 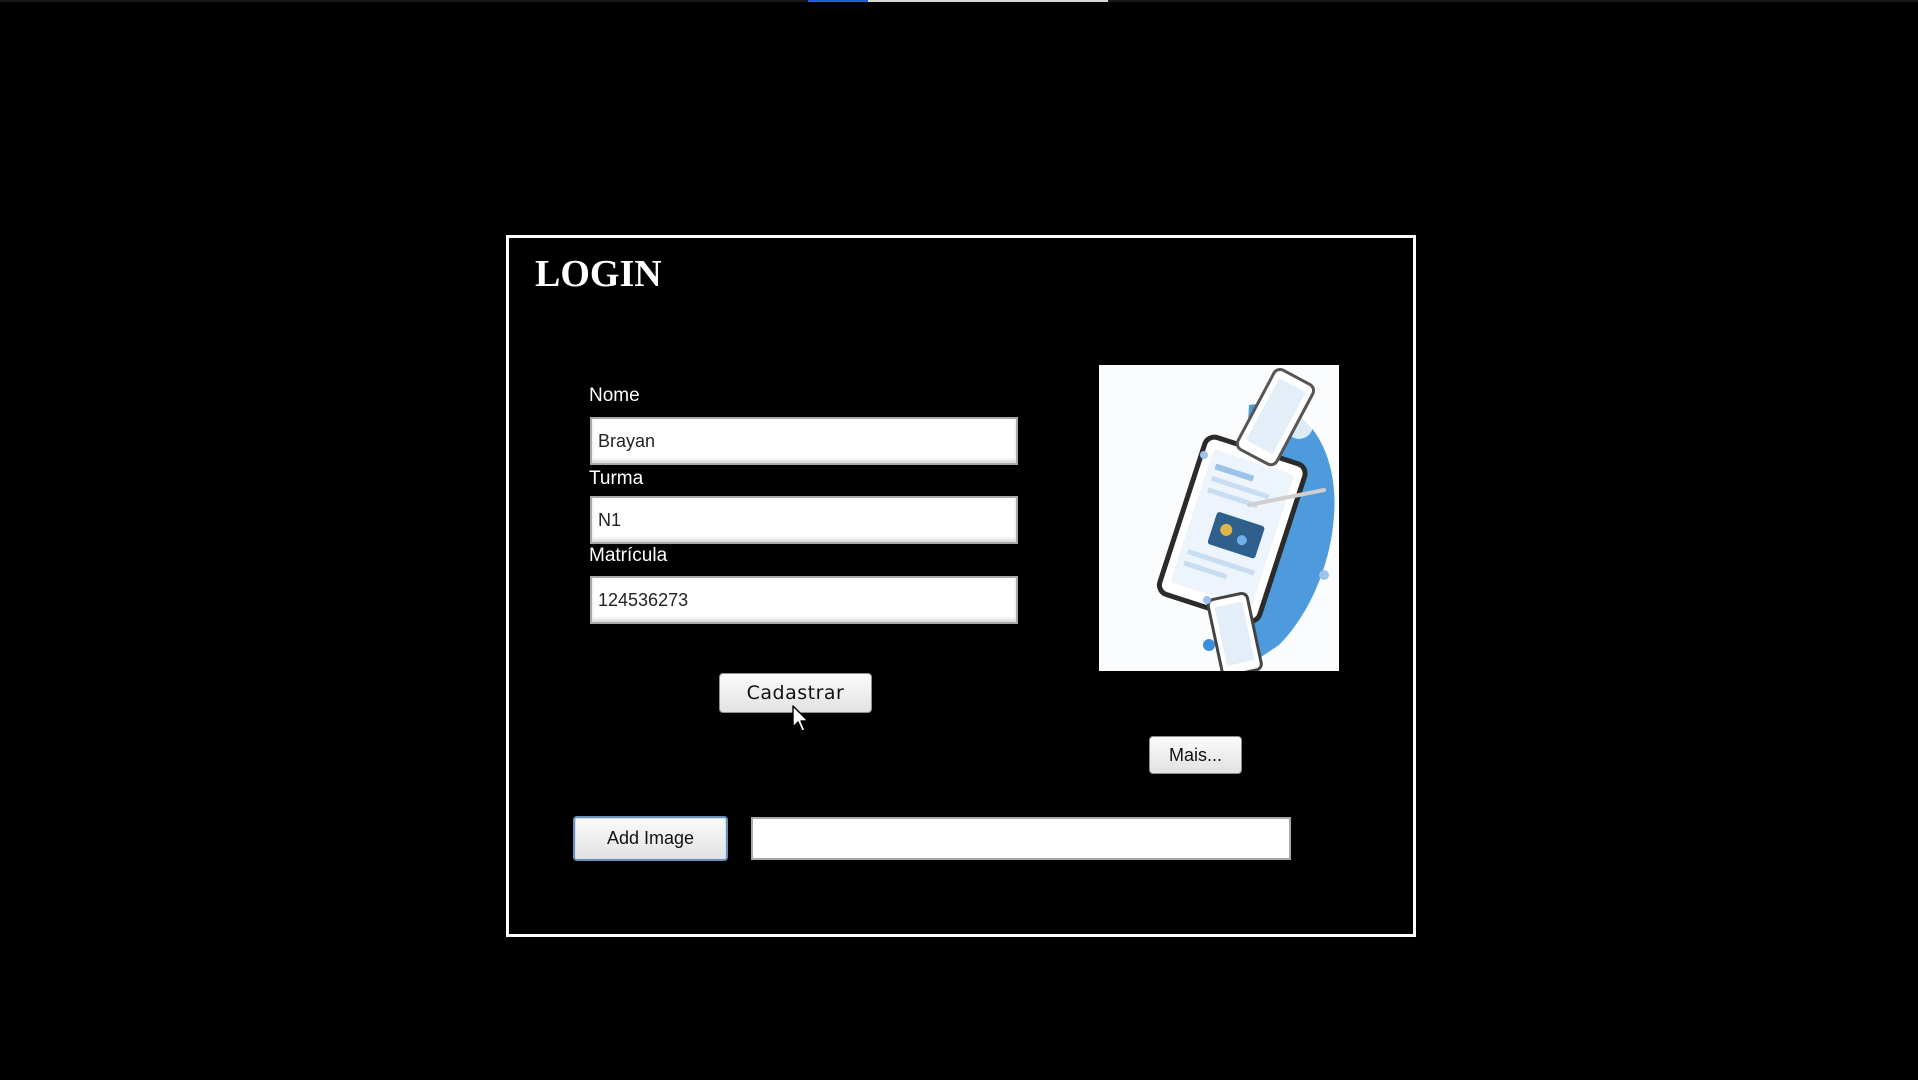 What do you see at coordinates (628, 555) in the screenshot?
I see `matricula-label: Matrícula` at bounding box center [628, 555].